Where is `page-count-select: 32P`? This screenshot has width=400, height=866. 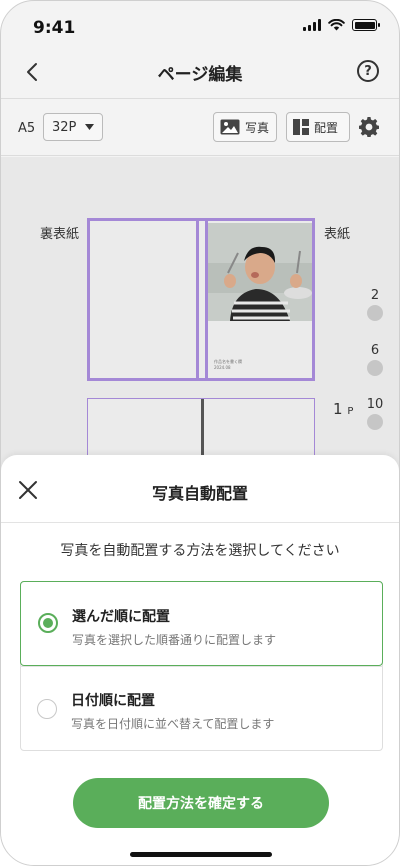 page-count-select: 32P is located at coordinates (73, 127).